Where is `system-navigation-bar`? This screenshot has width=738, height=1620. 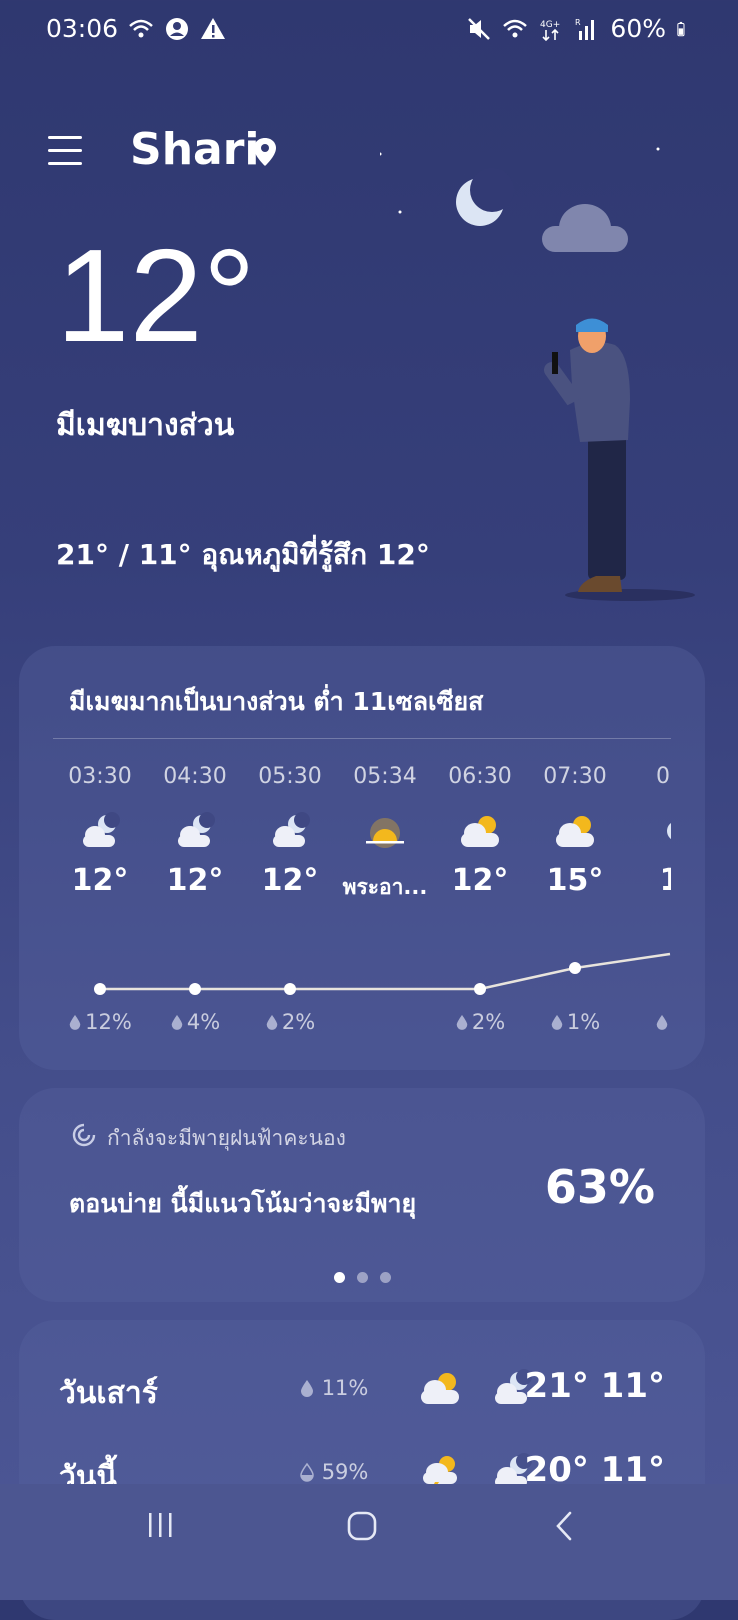
system-navigation-bar is located at coordinates (369, 1542).